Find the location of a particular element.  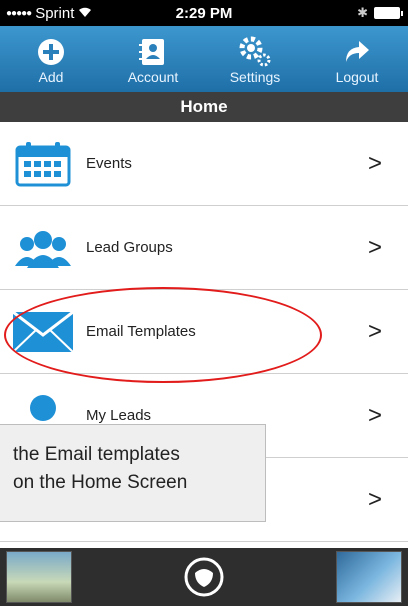

app-logo-icon is located at coordinates (204, 577).